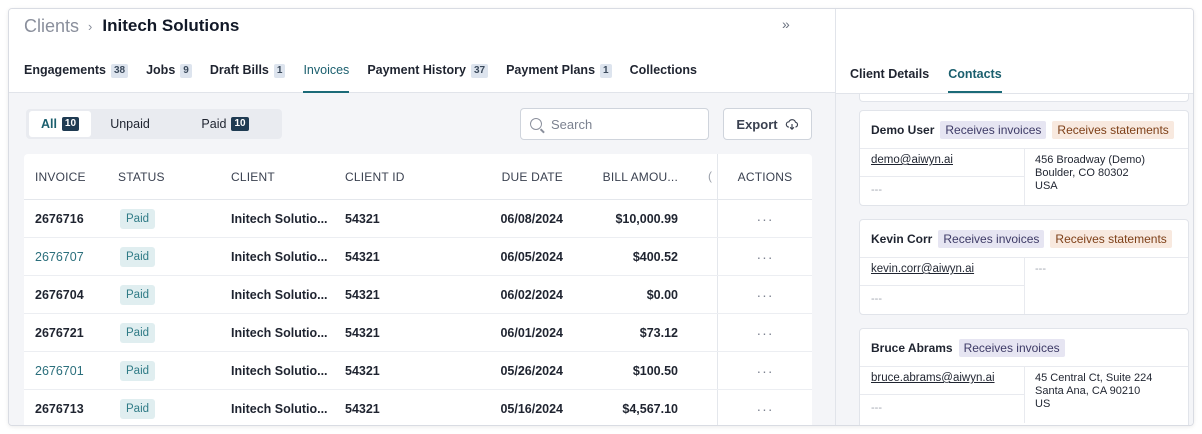 The image size is (1202, 434). I want to click on side-tab-bar: Client Details Contacts, so click(935, 80).